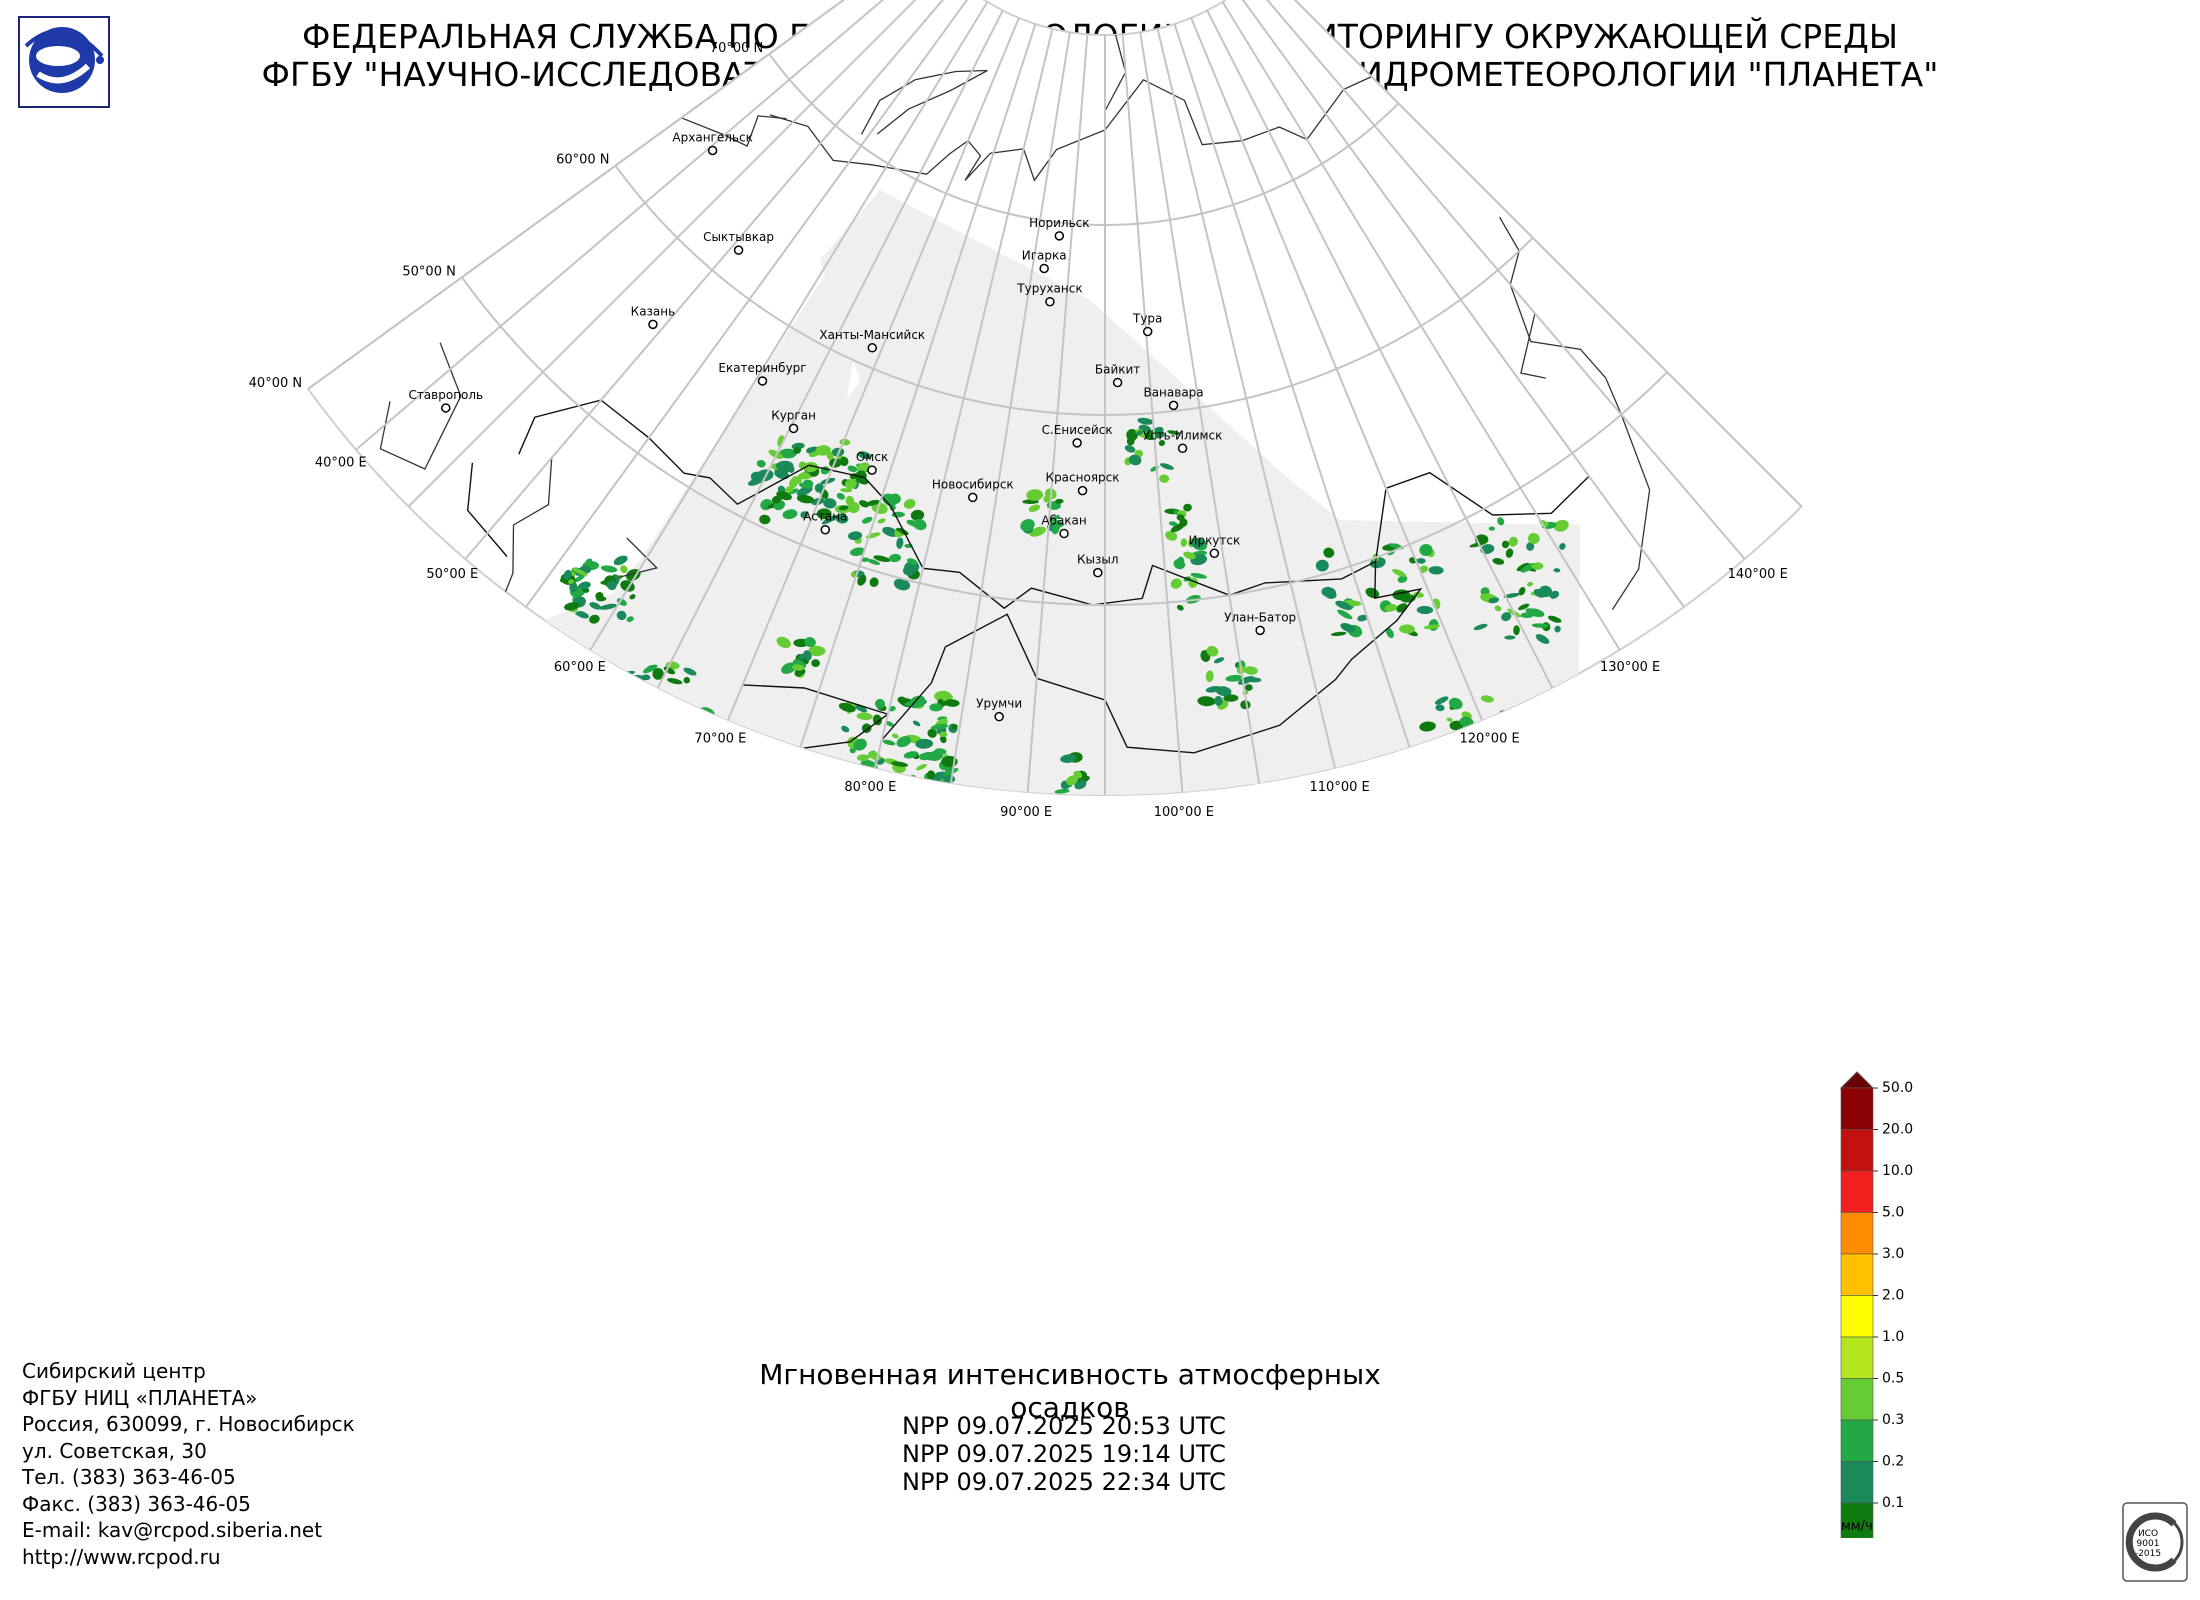 This screenshot has width=2200, height=1600. Describe the element at coordinates (114, 1371) in the screenshot. I see `footer-line: Сибирский центр` at that location.